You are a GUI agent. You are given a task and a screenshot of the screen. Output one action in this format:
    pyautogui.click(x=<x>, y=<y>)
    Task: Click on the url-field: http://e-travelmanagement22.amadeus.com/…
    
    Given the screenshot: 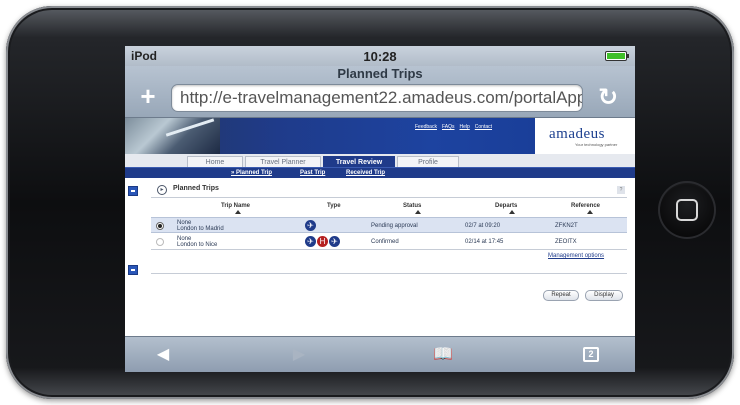 What is the action you would take?
    pyautogui.click(x=377, y=98)
    